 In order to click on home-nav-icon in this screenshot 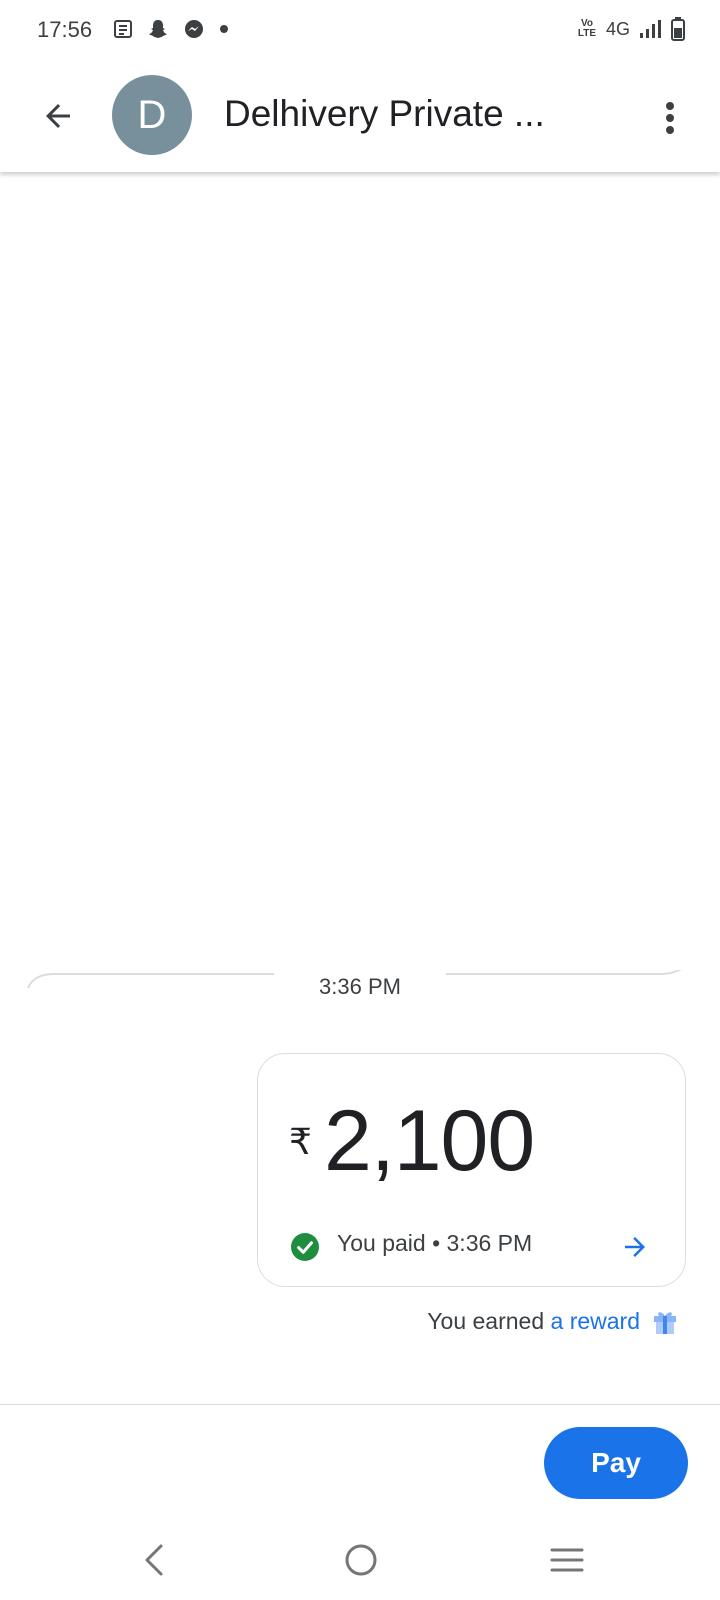, I will do `click(361, 1560)`.